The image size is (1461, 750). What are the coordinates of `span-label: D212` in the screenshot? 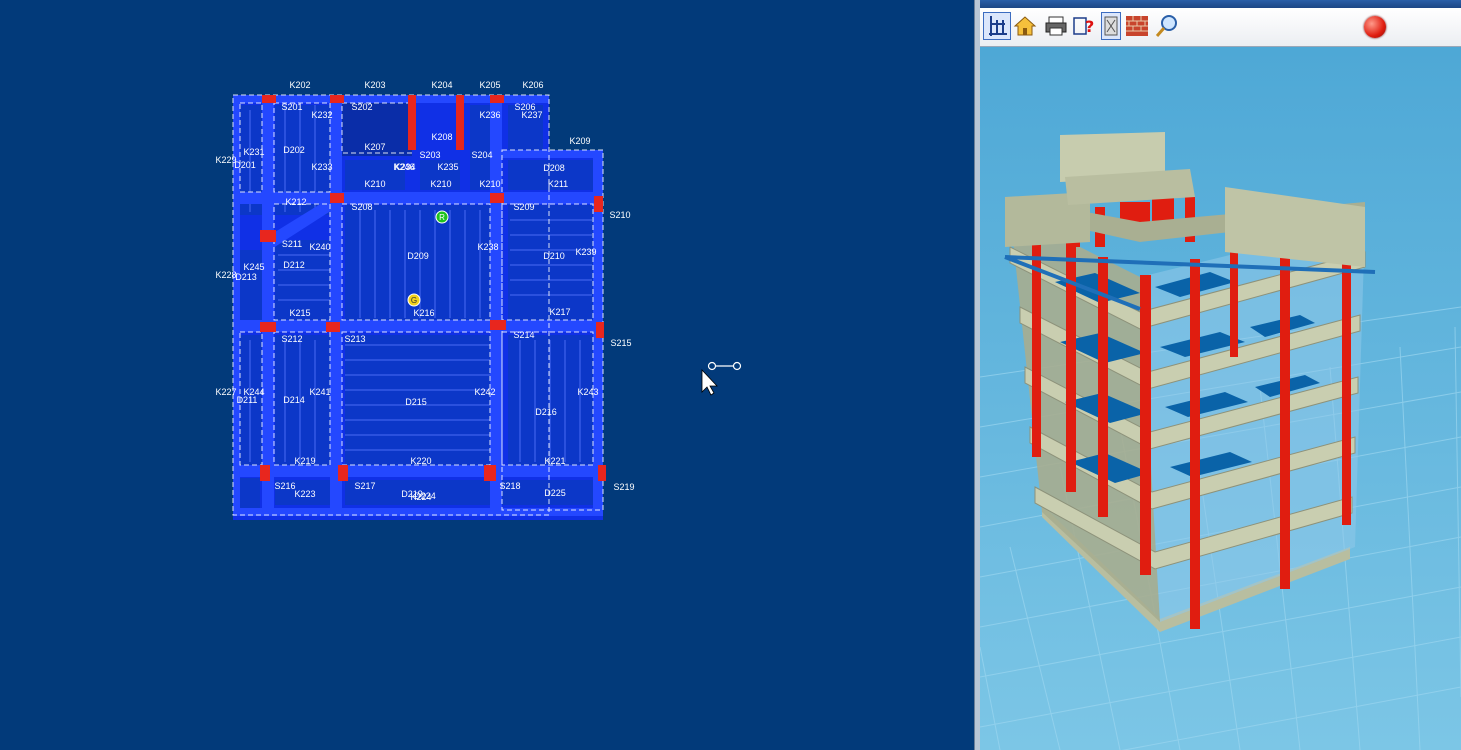 It's located at (294, 265).